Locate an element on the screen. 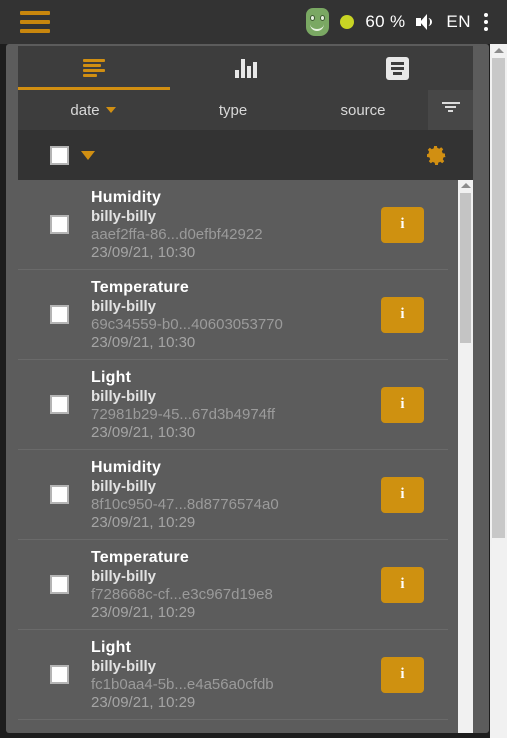 This screenshot has height=738, width=507. selection-dropdown-icon is located at coordinates (88, 155).